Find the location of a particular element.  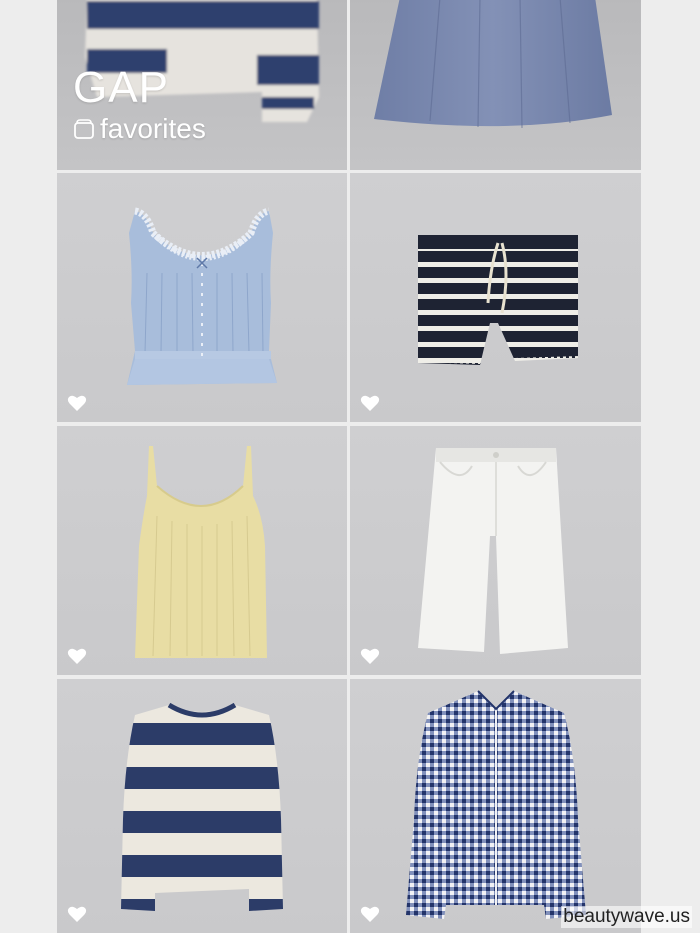

board-header: GAP favorites is located at coordinates (139, 104).